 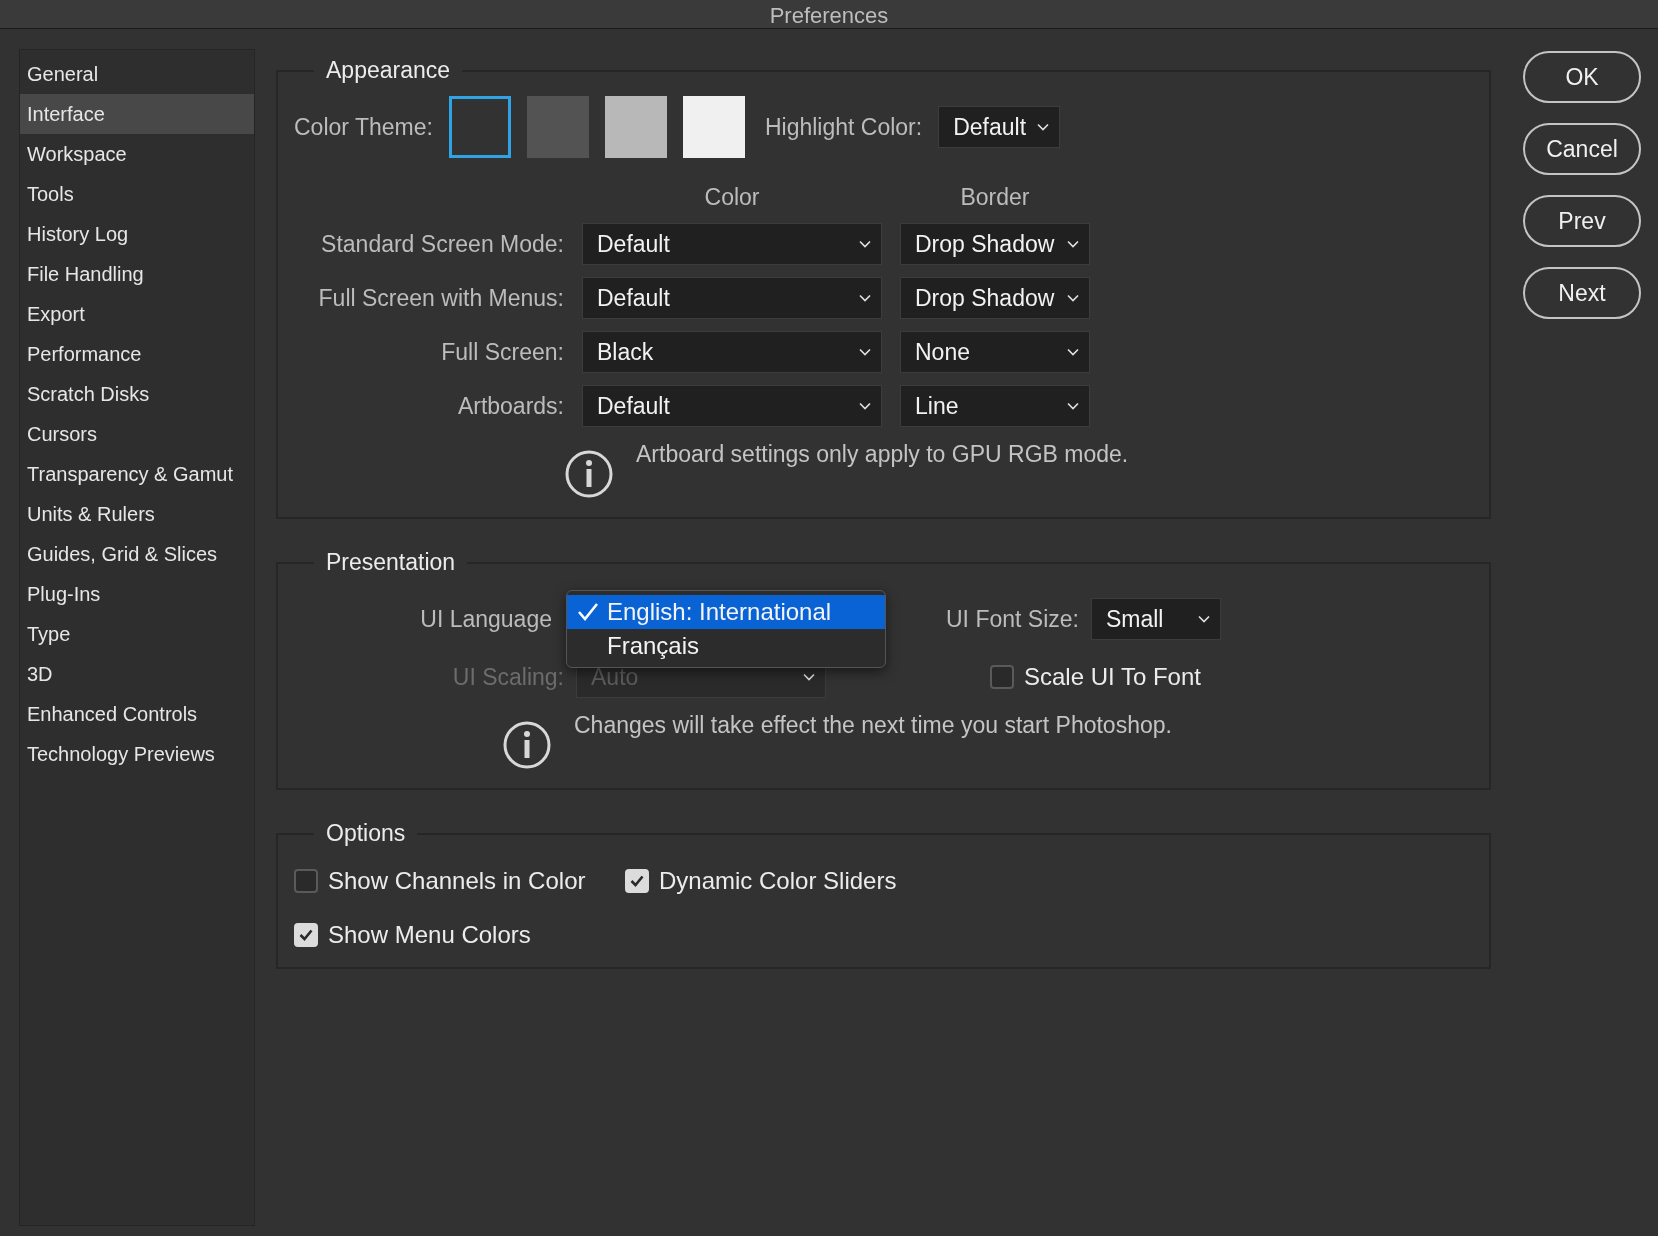 I want to click on sidebar-item: Scratch Disks, so click(x=137, y=394).